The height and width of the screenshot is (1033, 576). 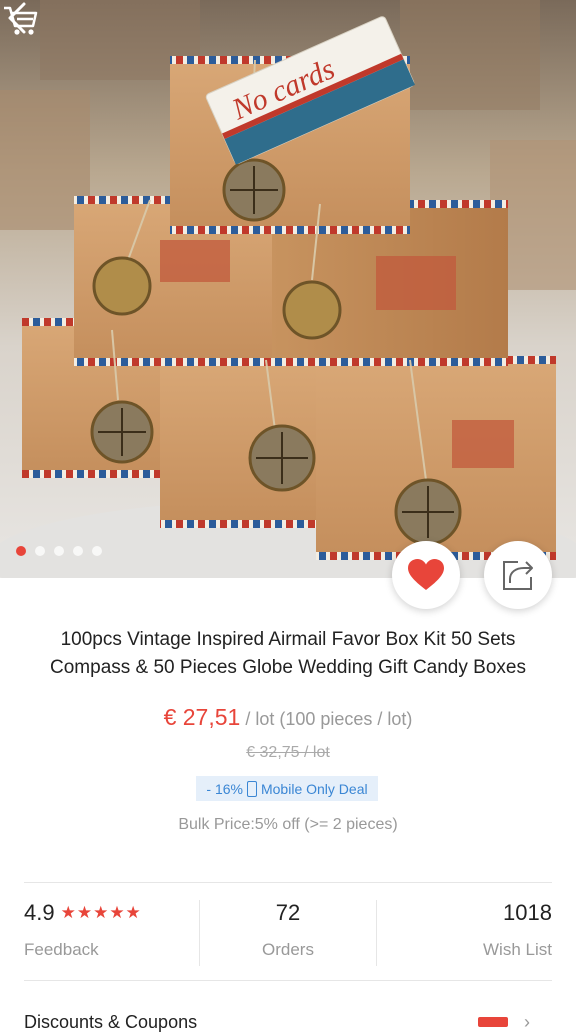 What do you see at coordinates (111, 933) in the screenshot?
I see `feedback-stat: 4.9 ★★★★★ Feedback` at bounding box center [111, 933].